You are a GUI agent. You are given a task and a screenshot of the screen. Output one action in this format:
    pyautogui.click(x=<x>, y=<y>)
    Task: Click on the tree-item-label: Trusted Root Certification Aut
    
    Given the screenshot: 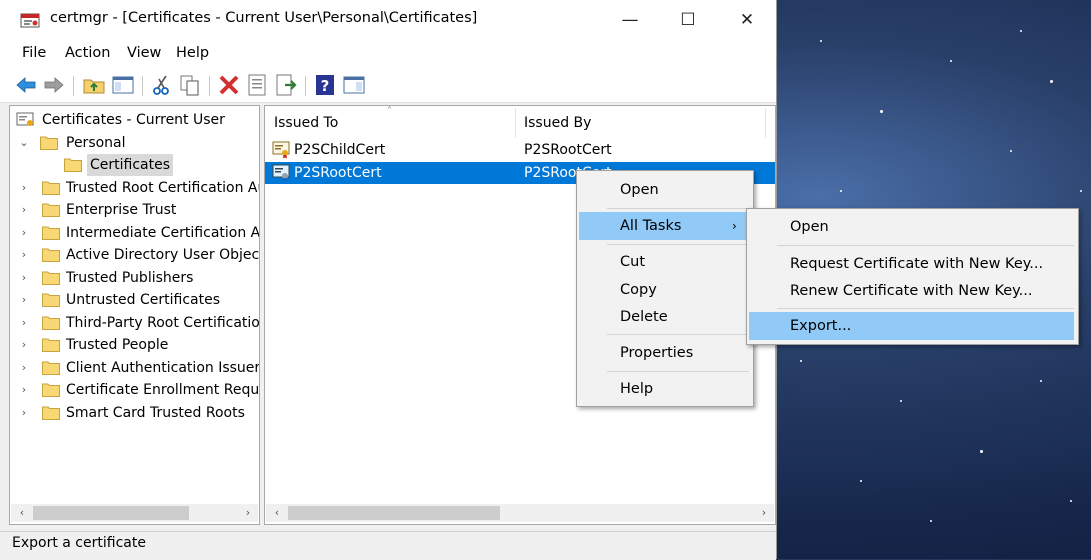 What is the action you would take?
    pyautogui.click(x=163, y=188)
    